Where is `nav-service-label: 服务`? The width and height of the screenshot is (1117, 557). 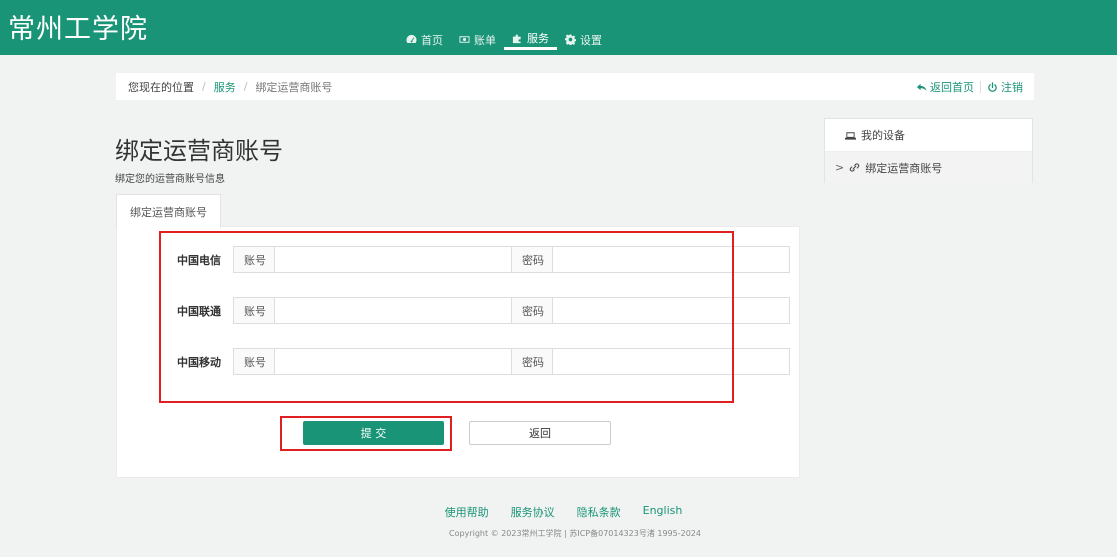 nav-service-label: 服务 is located at coordinates (538, 38).